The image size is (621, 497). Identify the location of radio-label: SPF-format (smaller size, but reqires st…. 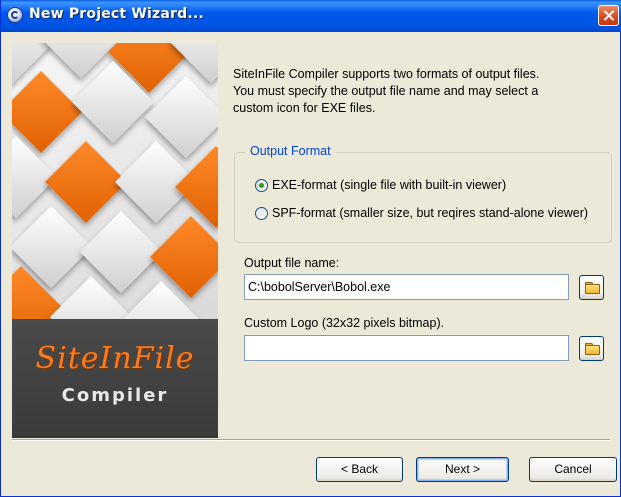
(430, 213).